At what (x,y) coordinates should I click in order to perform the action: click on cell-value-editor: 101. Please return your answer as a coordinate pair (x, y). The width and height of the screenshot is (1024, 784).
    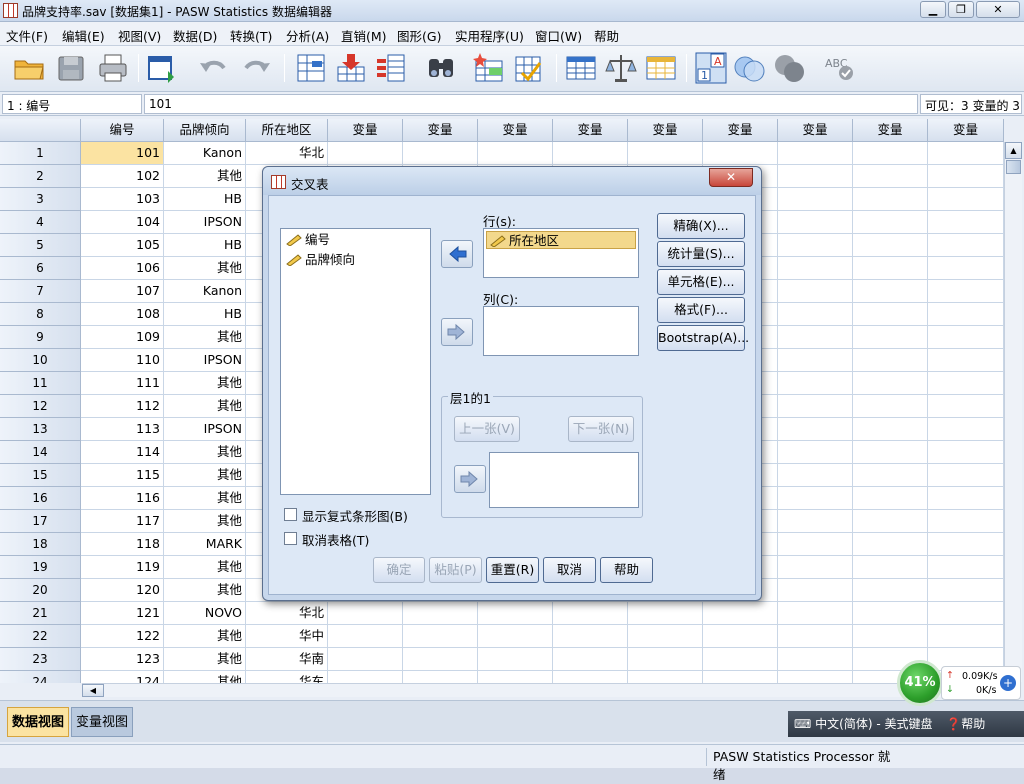
    Looking at the image, I should click on (531, 104).